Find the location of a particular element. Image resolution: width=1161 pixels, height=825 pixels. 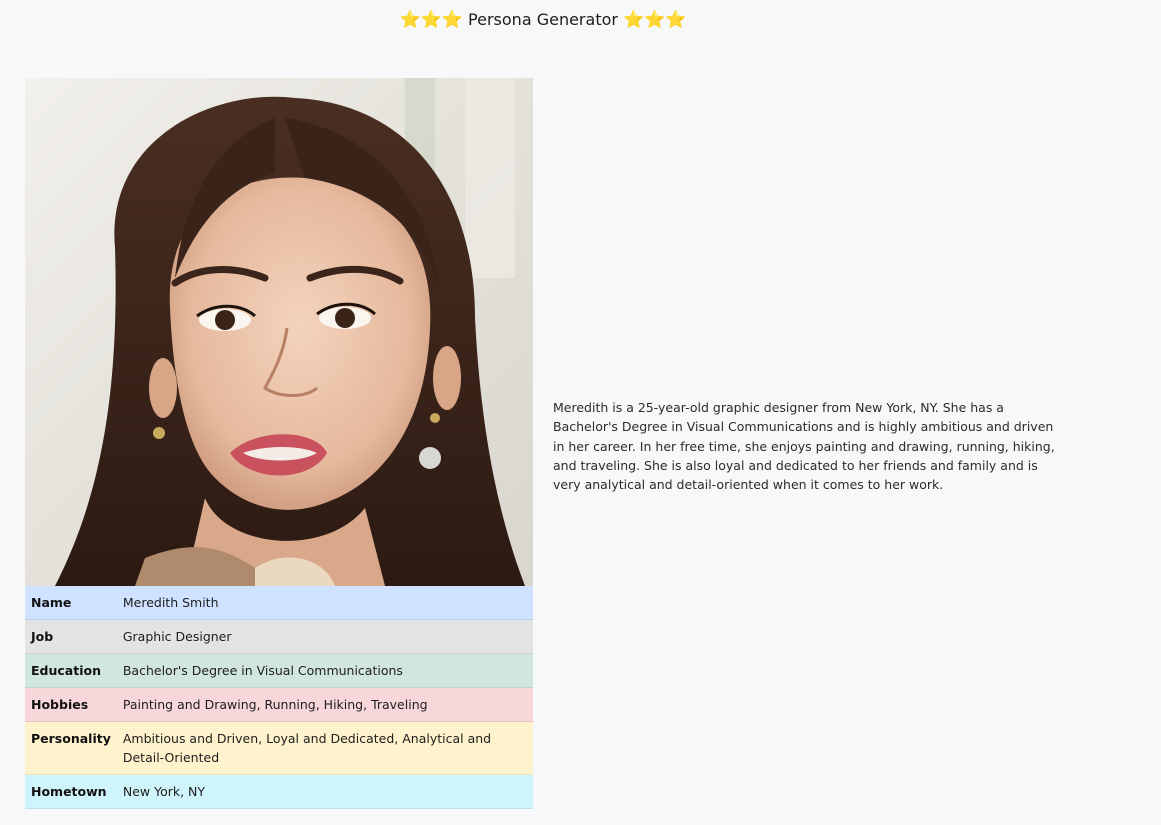

page-title-text: Persona Generator is located at coordinates (543, 19).